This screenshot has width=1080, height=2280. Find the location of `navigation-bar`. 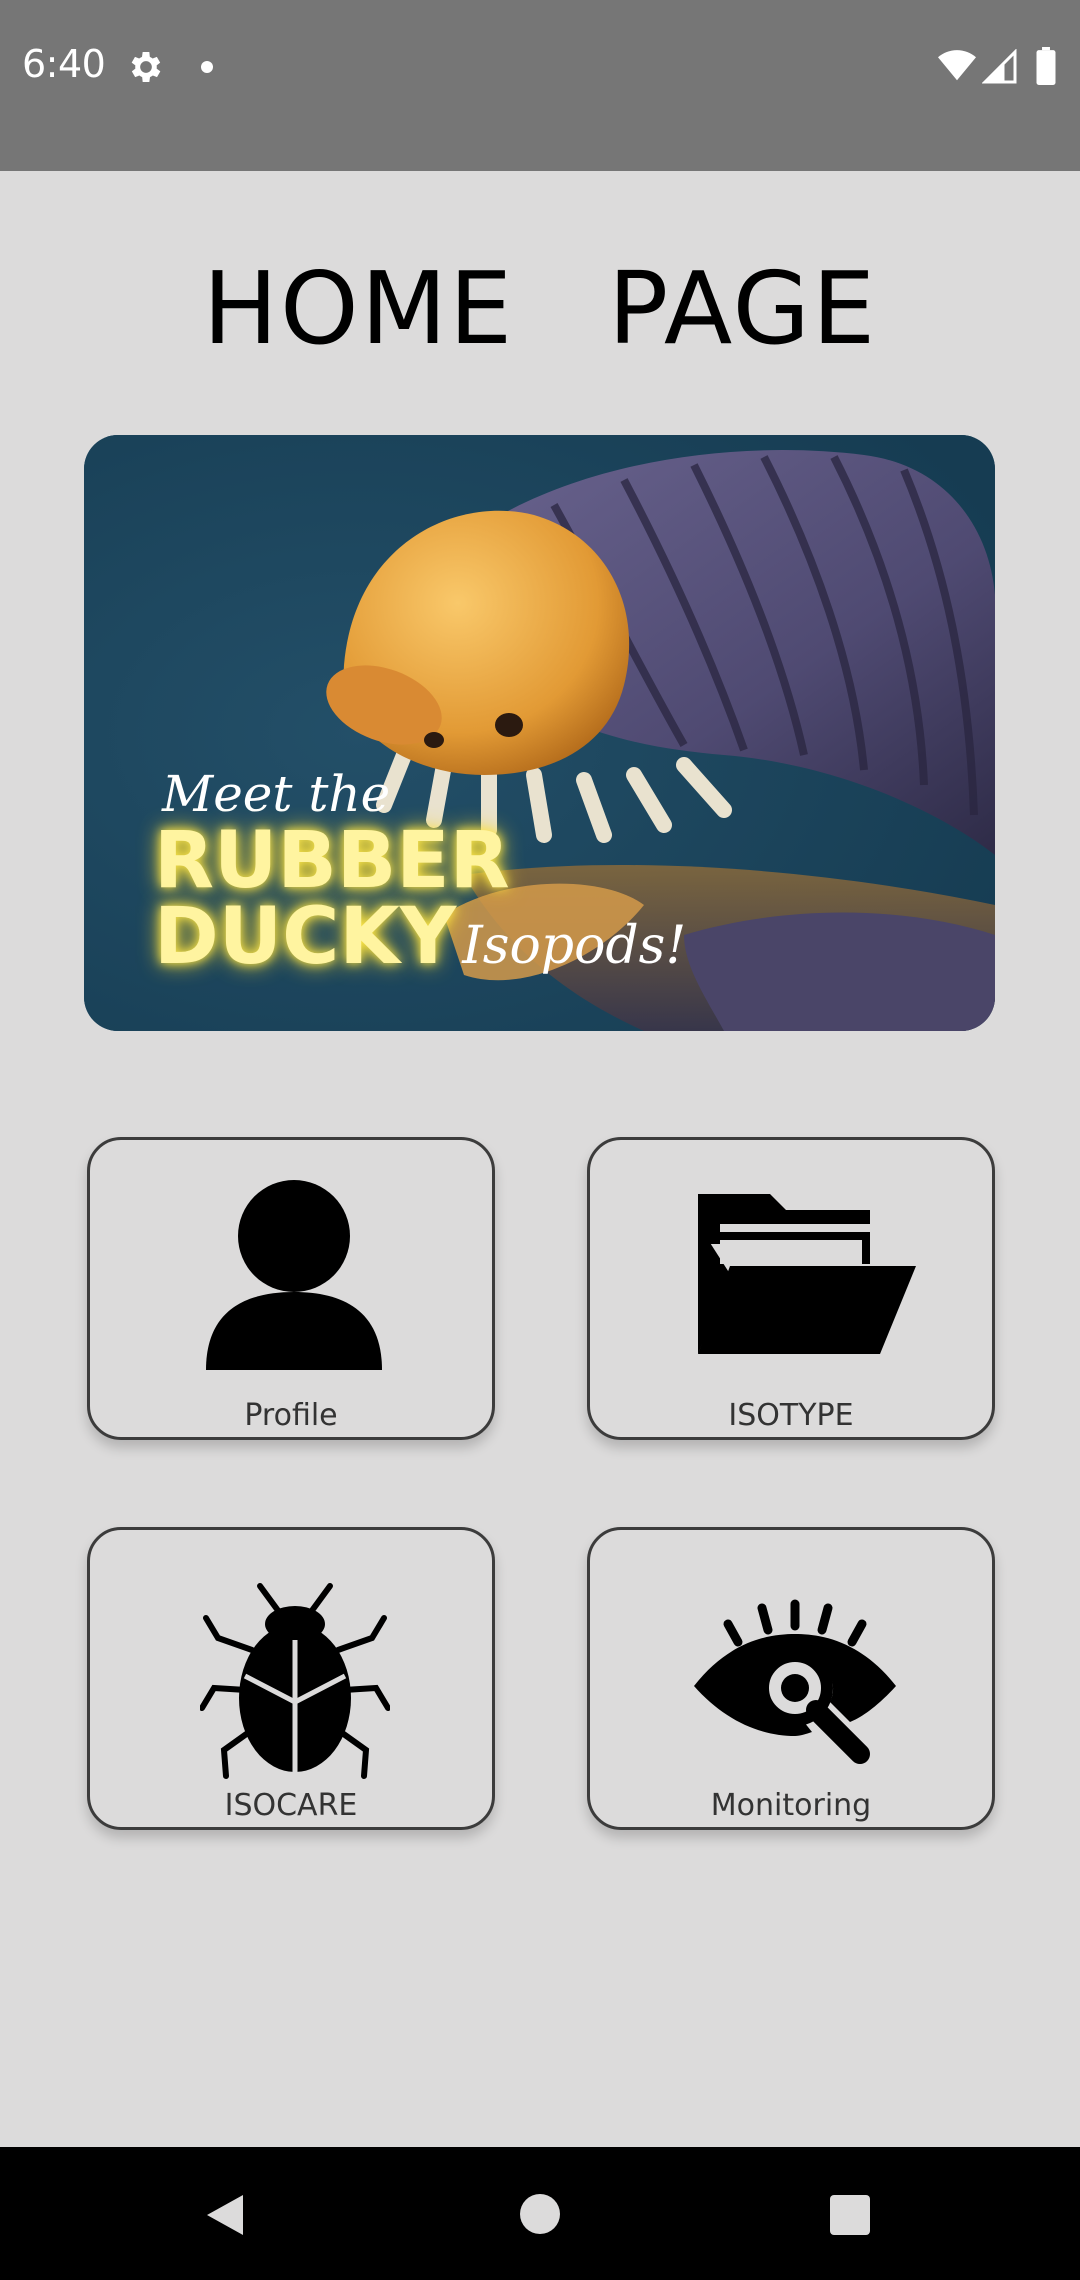

navigation-bar is located at coordinates (540, 2213).